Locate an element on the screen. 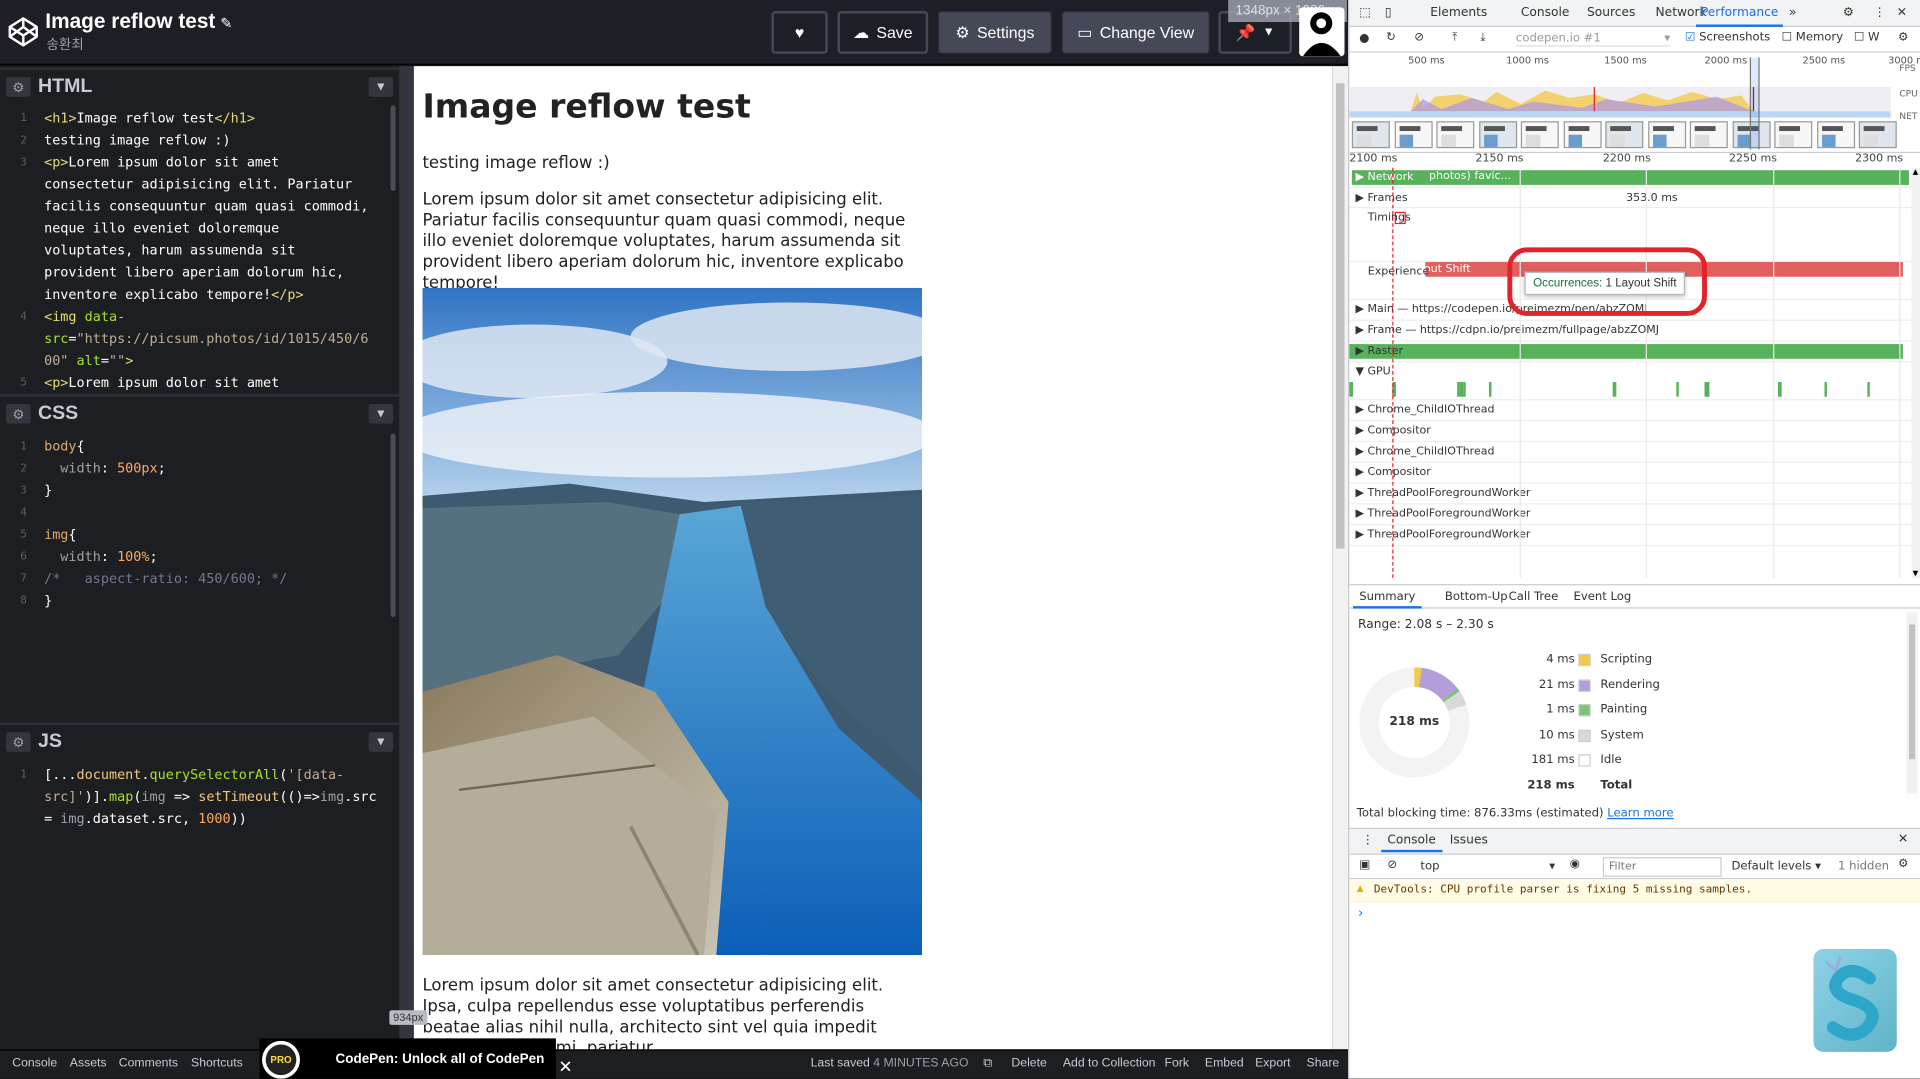 This screenshot has height=1079, width=1920. tab-network: Network is located at coordinates (1681, 12).